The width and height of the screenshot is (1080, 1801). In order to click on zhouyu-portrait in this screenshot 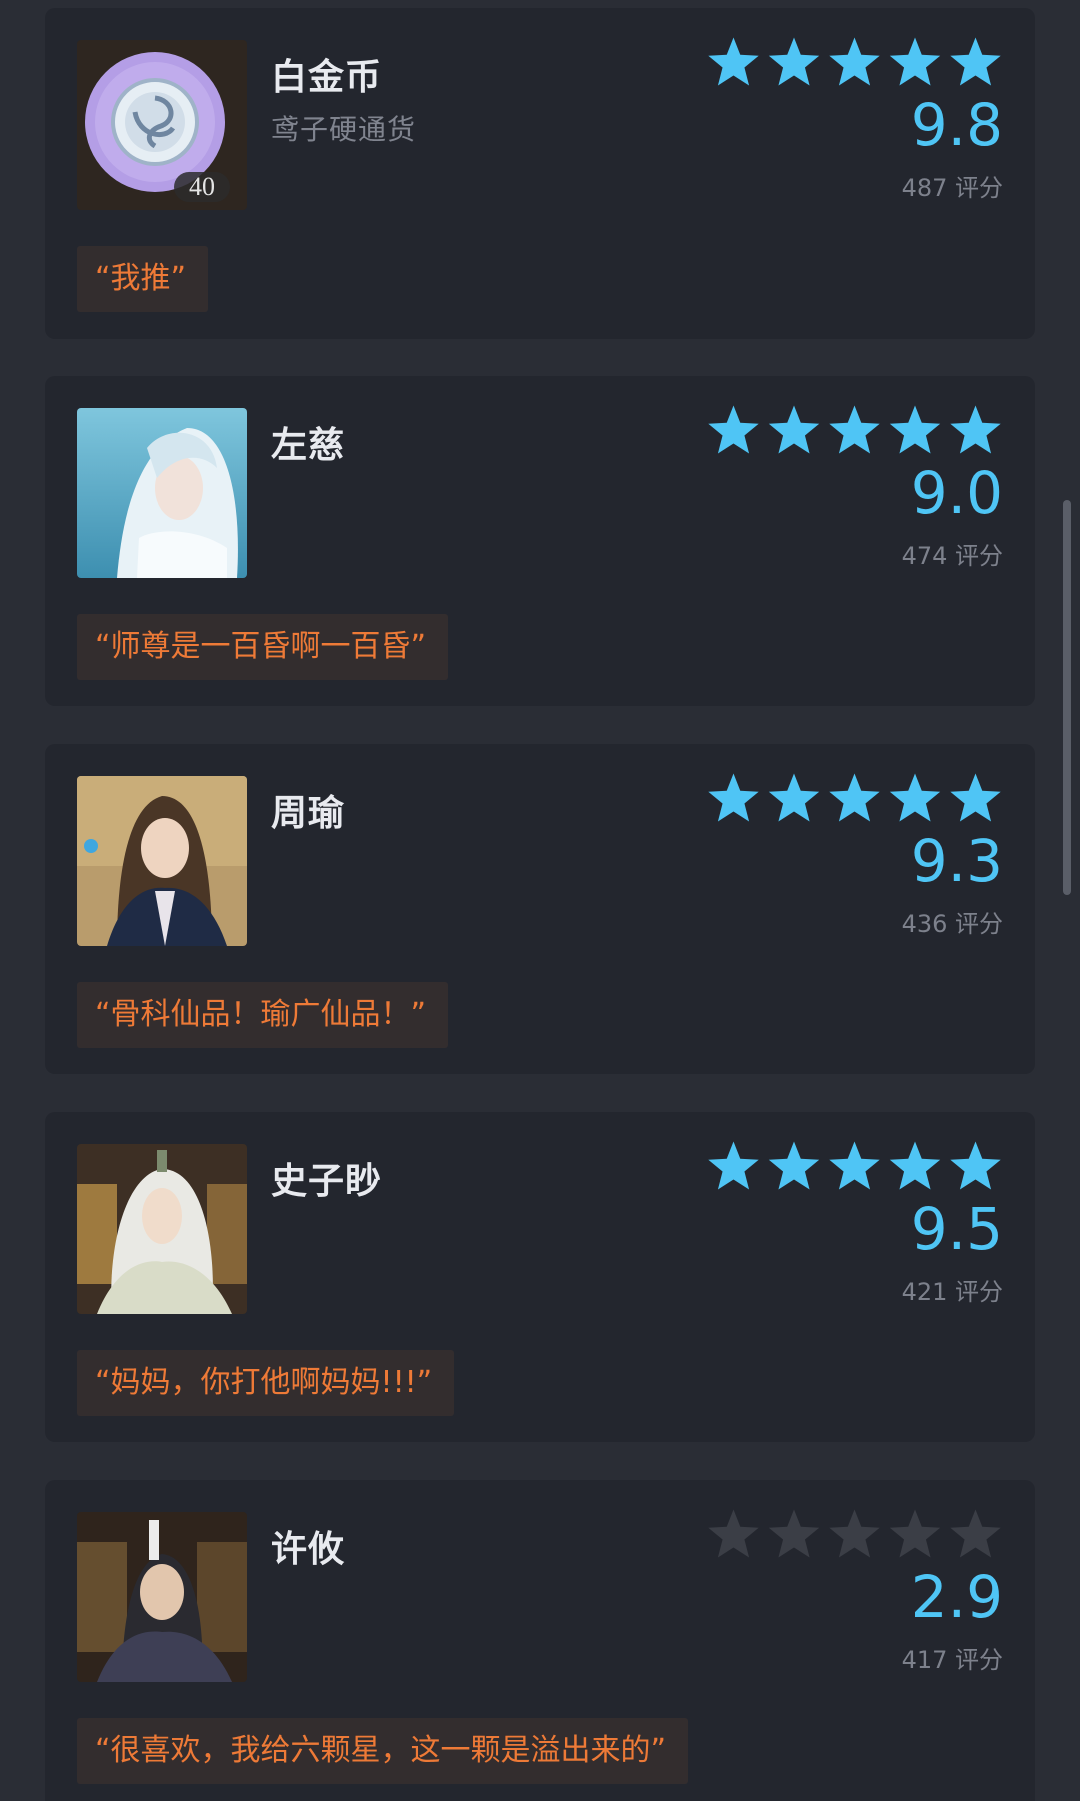, I will do `click(162, 861)`.